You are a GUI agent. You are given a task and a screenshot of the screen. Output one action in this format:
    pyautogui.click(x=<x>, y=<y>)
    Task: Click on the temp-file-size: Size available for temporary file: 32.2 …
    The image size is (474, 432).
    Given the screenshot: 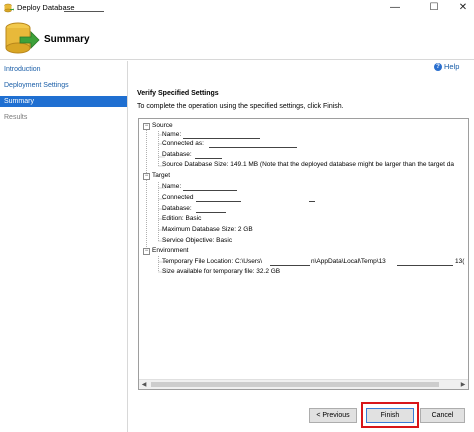 What is the action you would take?
    pyautogui.click(x=221, y=271)
    